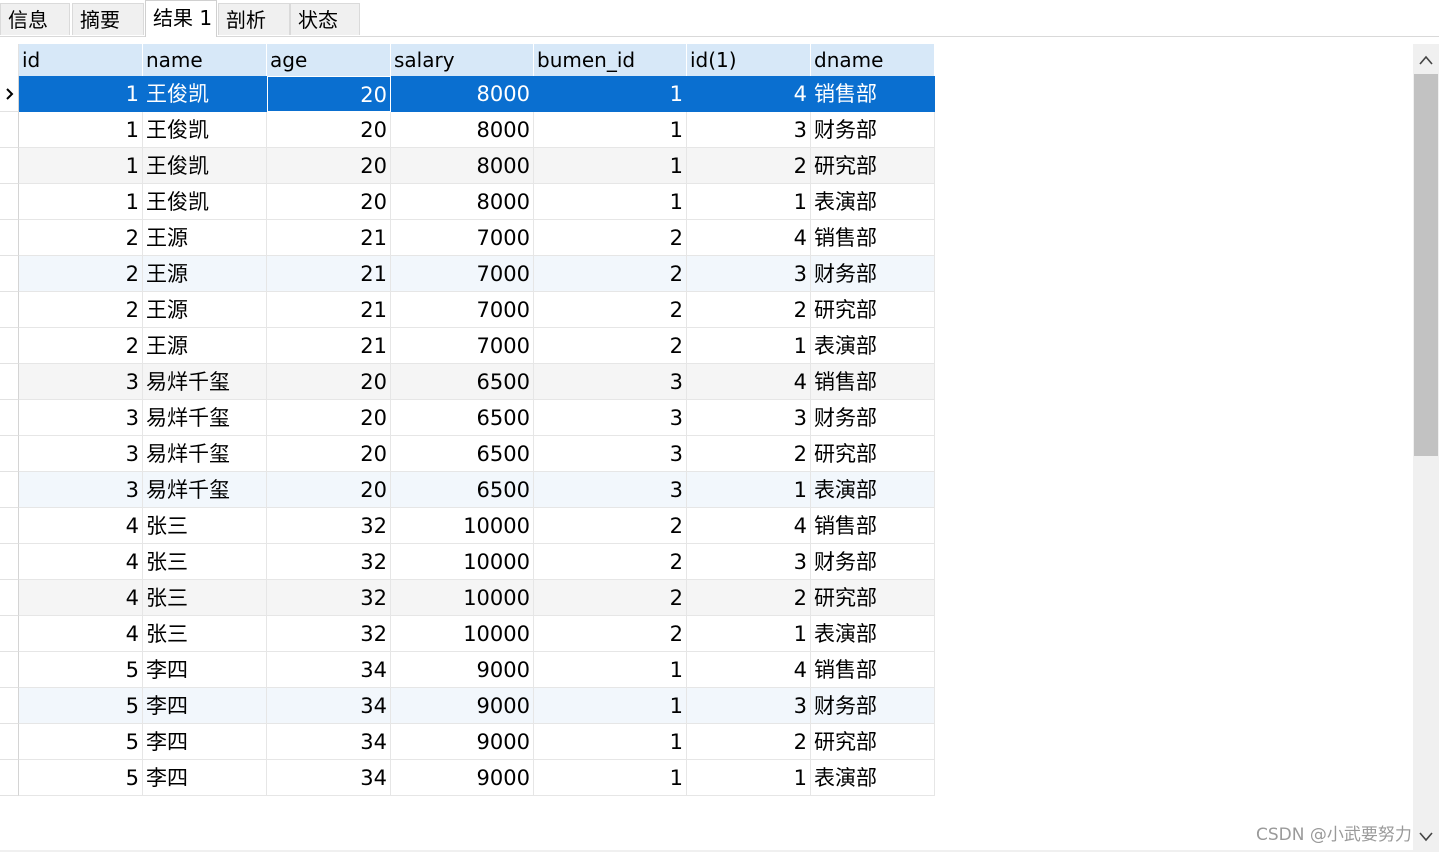 The width and height of the screenshot is (1439, 856). I want to click on cell-id: 3, so click(81, 454).